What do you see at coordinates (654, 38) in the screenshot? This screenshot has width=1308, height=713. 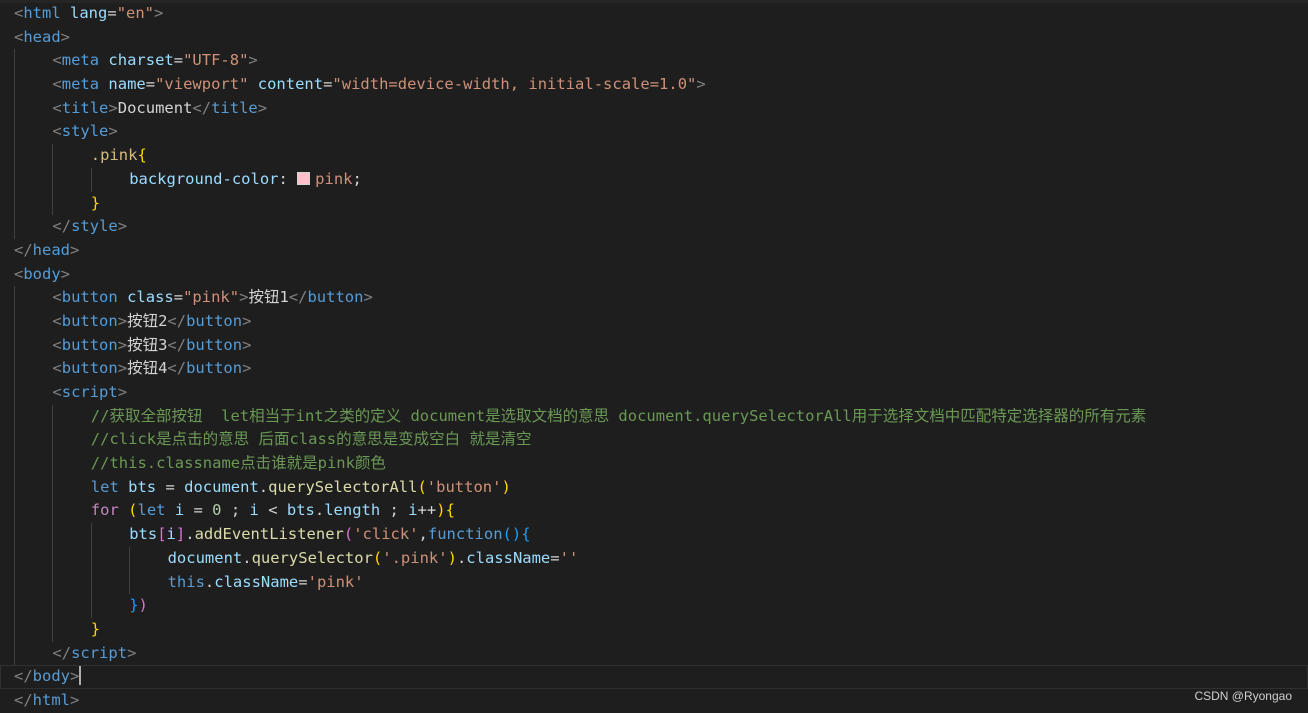 I see `code-line-2: <head>` at bounding box center [654, 38].